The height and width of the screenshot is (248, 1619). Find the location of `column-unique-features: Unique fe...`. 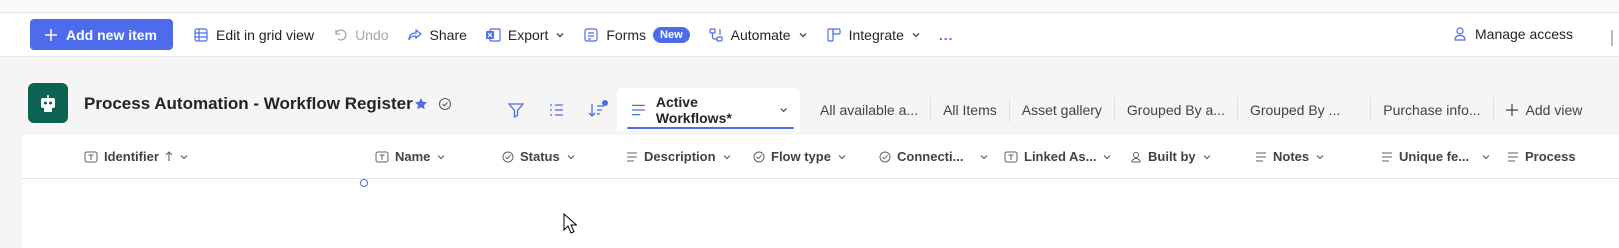

column-unique-features: Unique fe... is located at coordinates (1436, 156).